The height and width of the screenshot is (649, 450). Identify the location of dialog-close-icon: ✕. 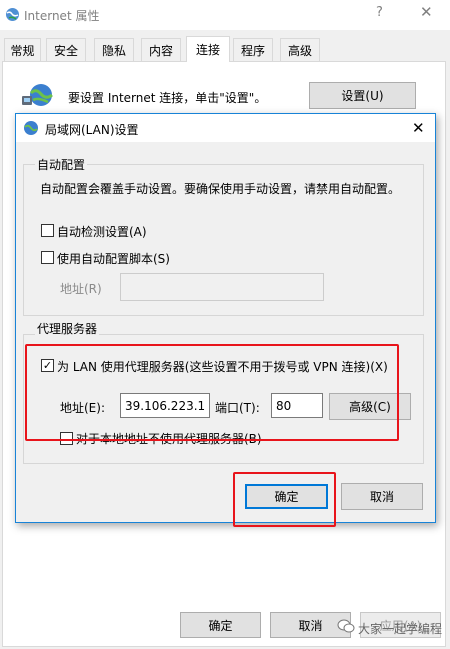
(418, 128).